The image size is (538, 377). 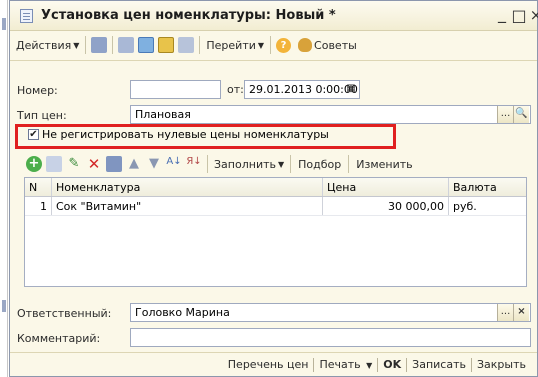 What do you see at coordinates (501, 364) in the screenshot?
I see `close-form-button: Закрыть` at bounding box center [501, 364].